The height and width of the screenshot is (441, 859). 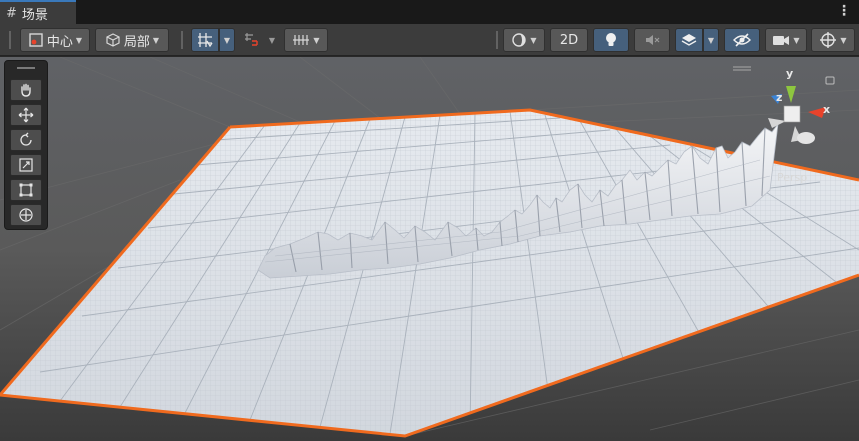 I want to click on grid-visibility-dropdown: ▼, so click(x=306, y=40).